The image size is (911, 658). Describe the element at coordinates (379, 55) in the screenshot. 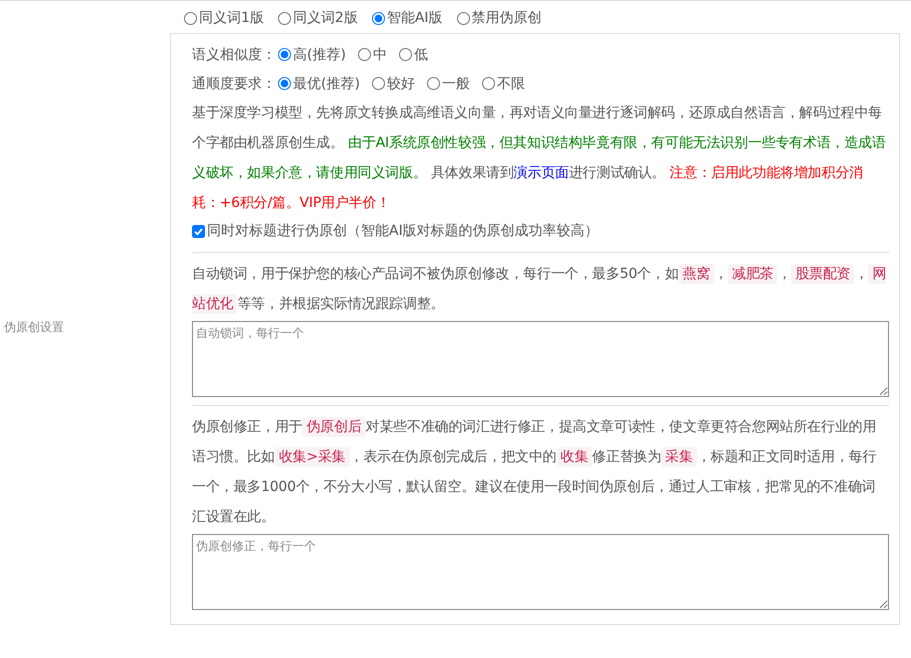

I see `option-label: 中` at that location.